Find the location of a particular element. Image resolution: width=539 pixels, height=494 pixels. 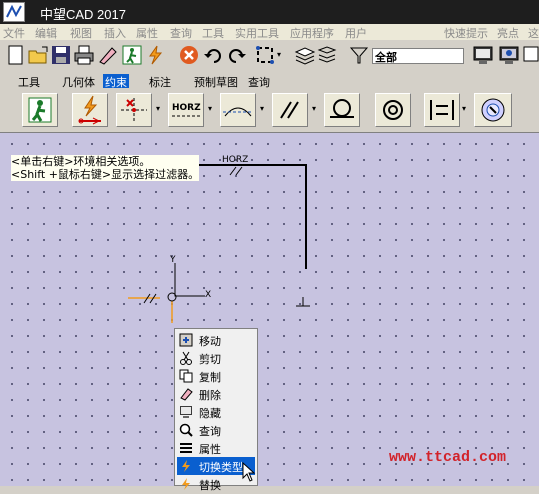

properties-icon is located at coordinates (186, 448).